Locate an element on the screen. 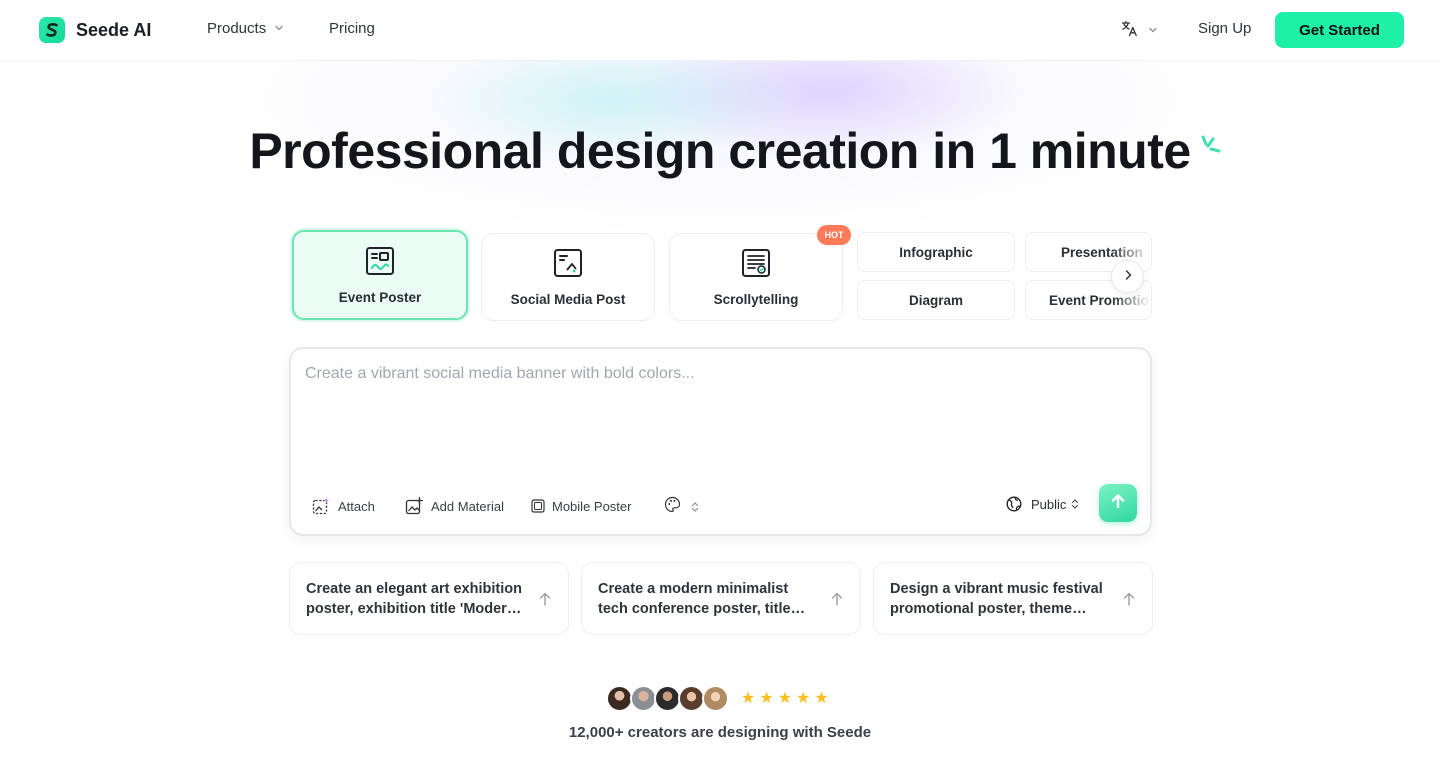 This screenshot has width=1440, height=761. category-scrollytelling: Scrollytelling is located at coordinates (756, 277).